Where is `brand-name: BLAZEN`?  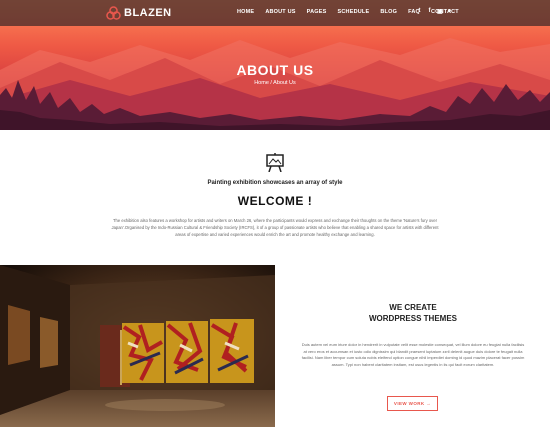
brand-name: BLAZEN is located at coordinates (148, 13).